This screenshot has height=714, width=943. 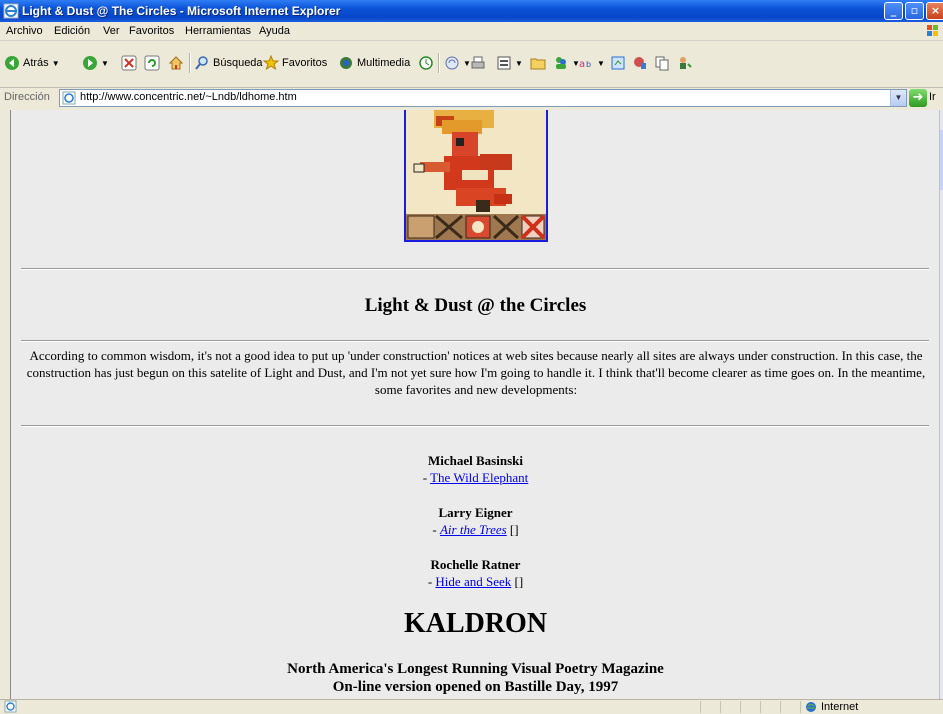 I want to click on author-name: Michael Basinski, so click(x=475, y=460).